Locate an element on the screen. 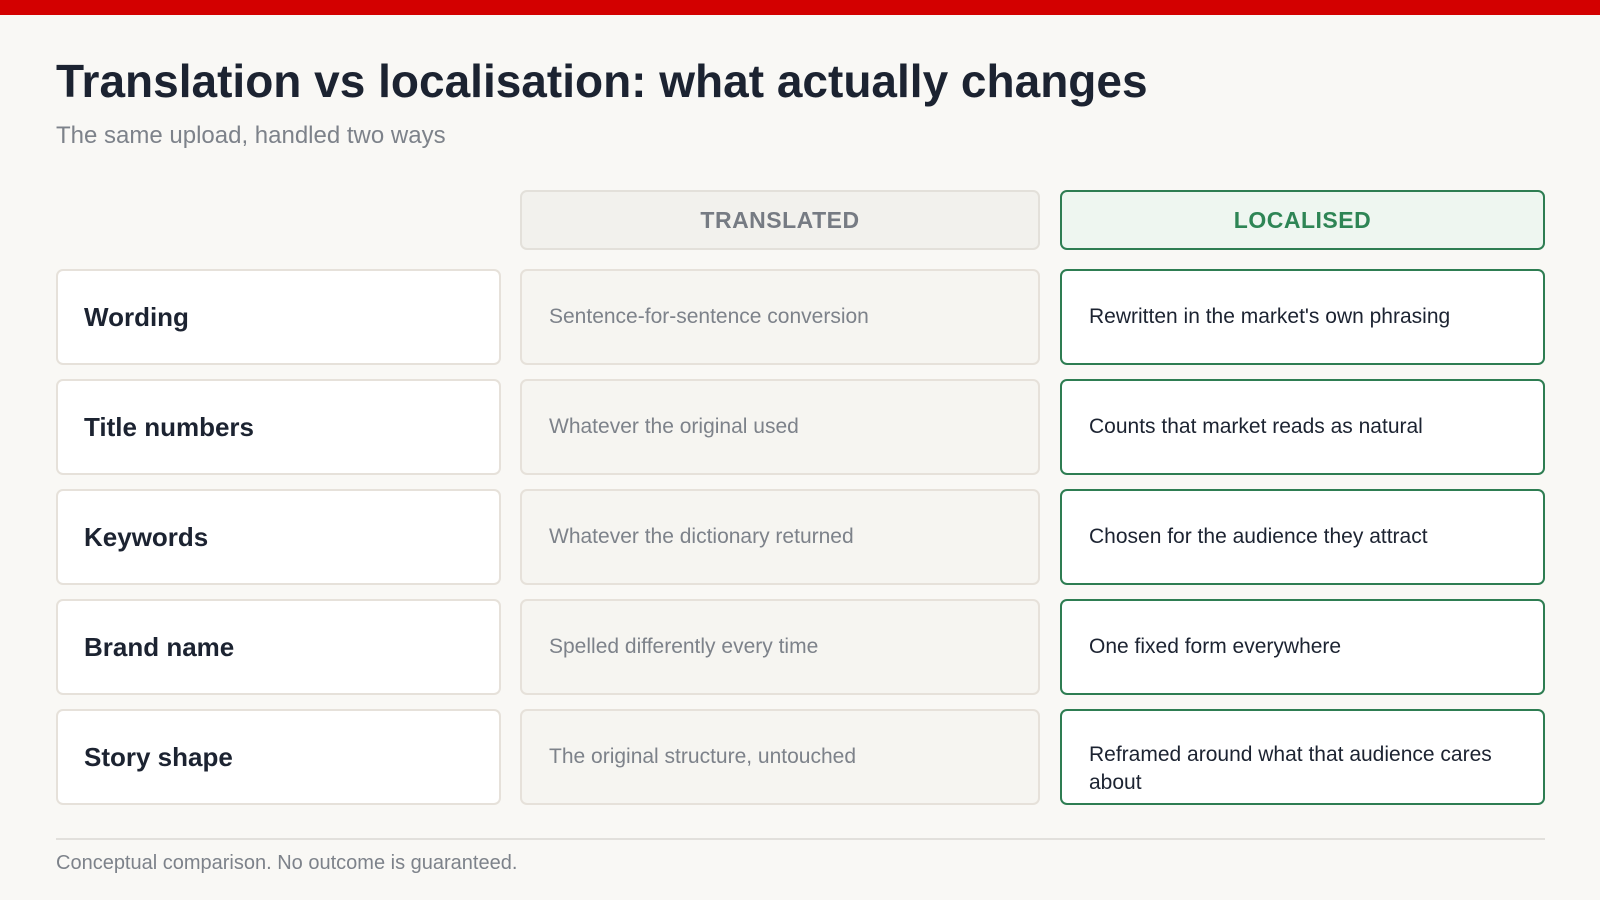 The image size is (1600, 900). cell-translated-title-numbers: Whatever the original used is located at coordinates (780, 427).